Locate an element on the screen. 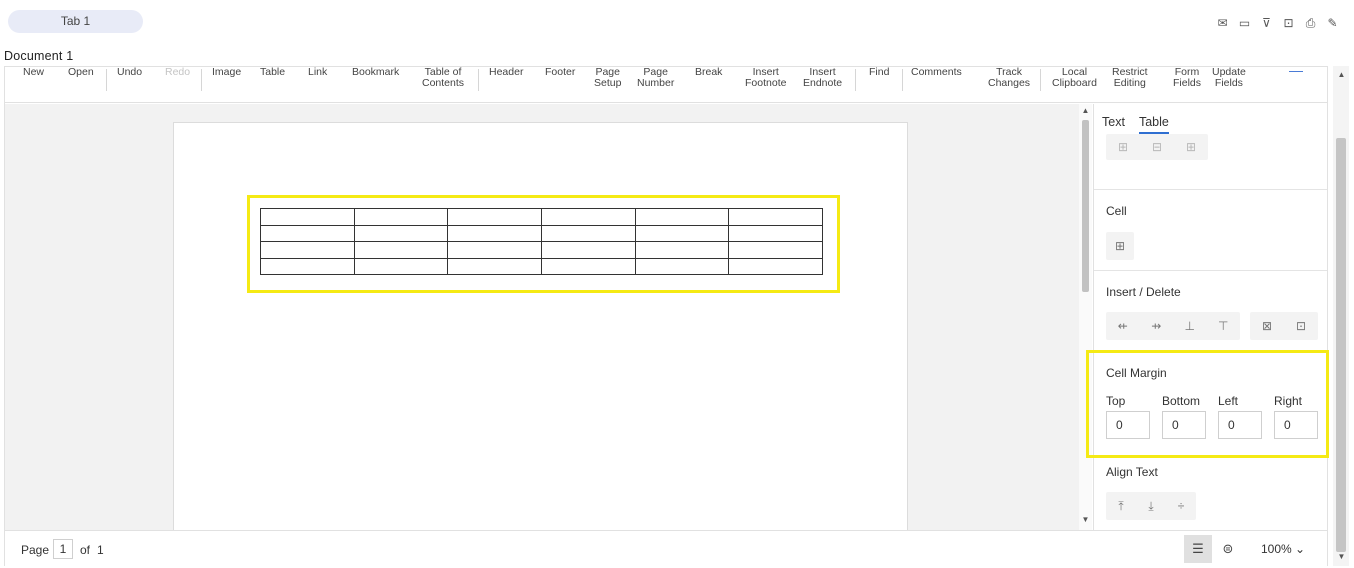  insert-row-above-icon: ⊥ is located at coordinates (1190, 326).